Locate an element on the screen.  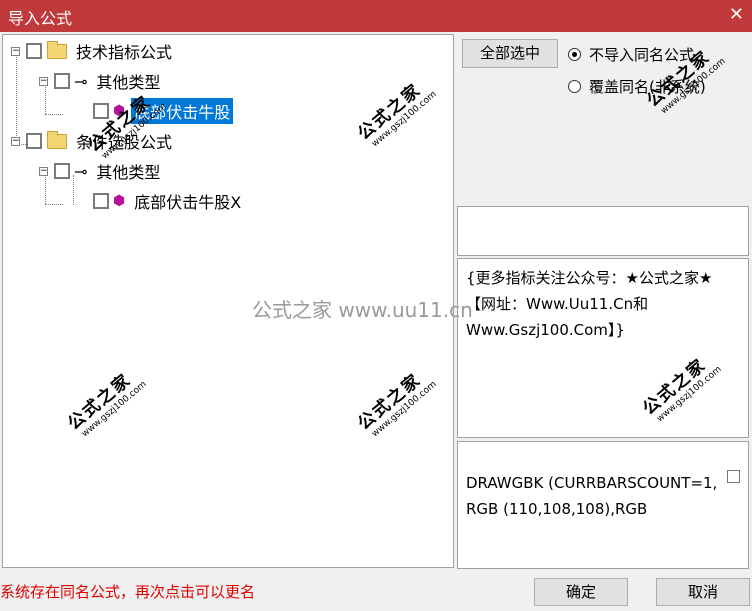
tree-node-technical: − 技术指标公式 is located at coordinates (93, 51).